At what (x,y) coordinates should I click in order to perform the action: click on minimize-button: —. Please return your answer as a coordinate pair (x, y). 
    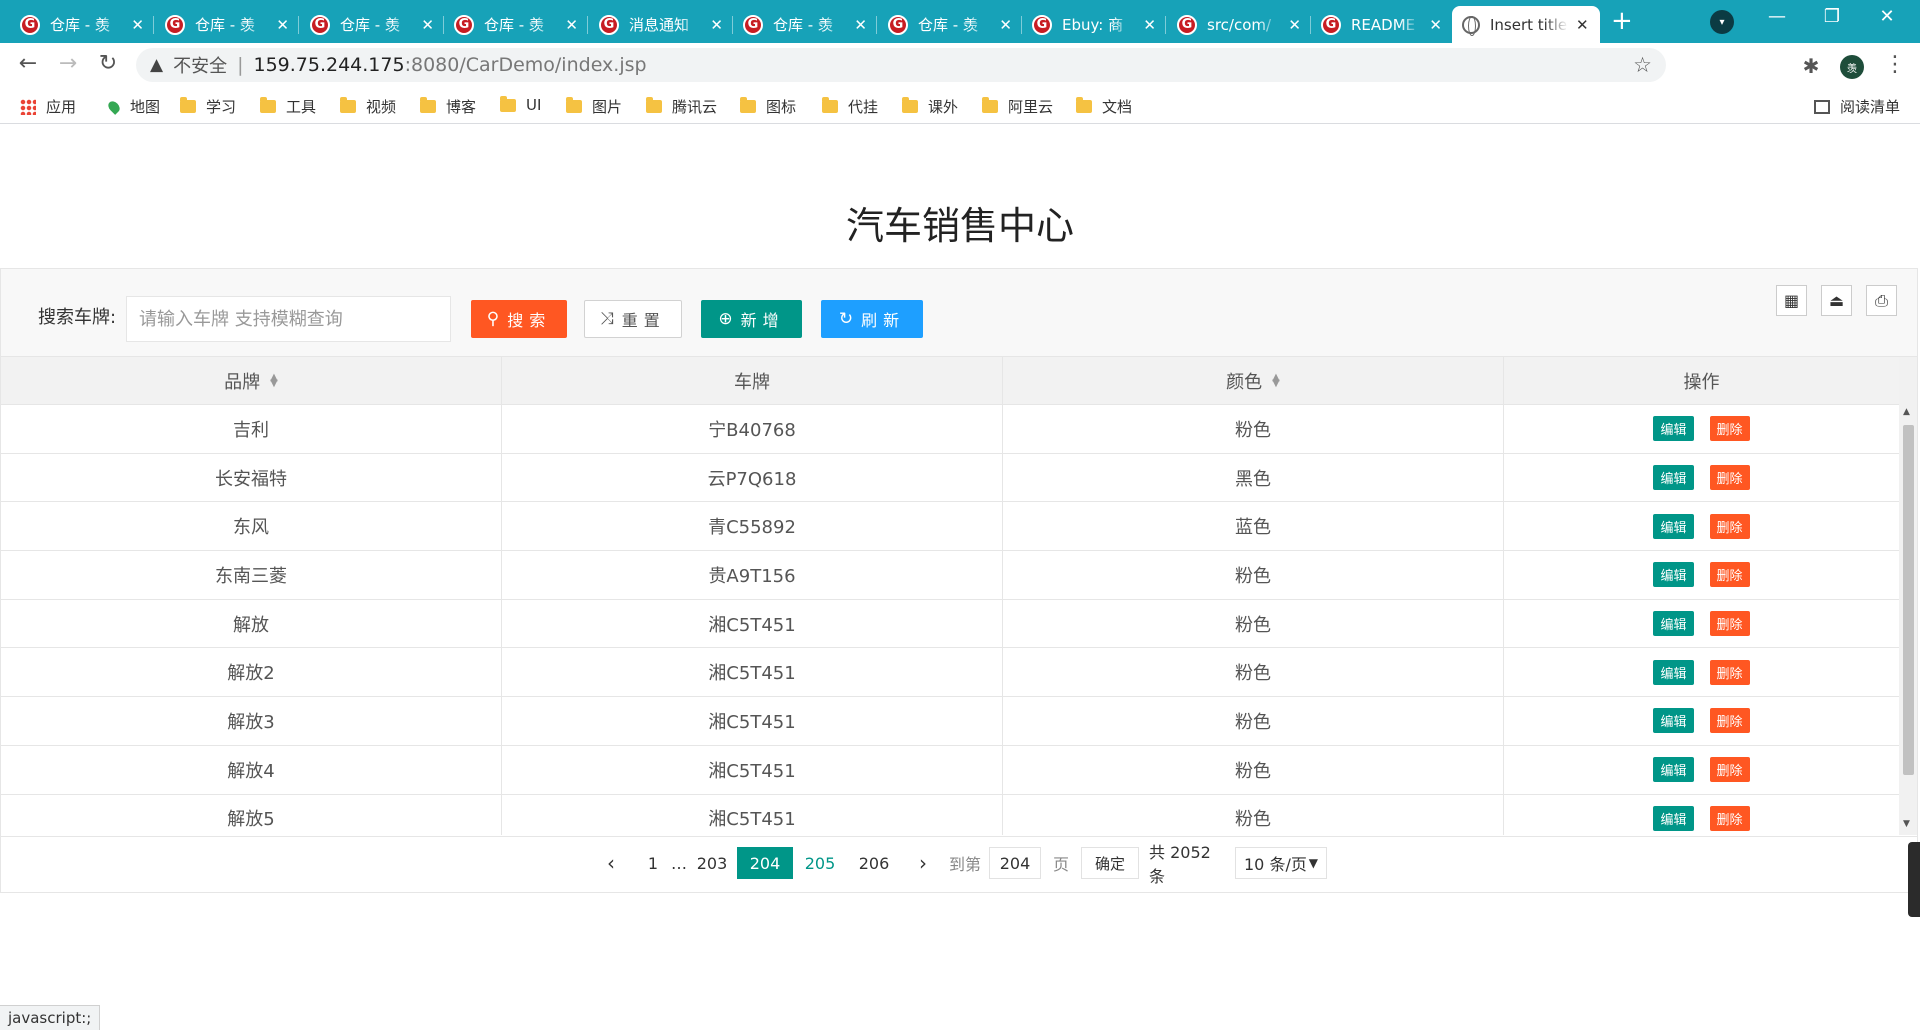
    Looking at the image, I should click on (1777, 16).